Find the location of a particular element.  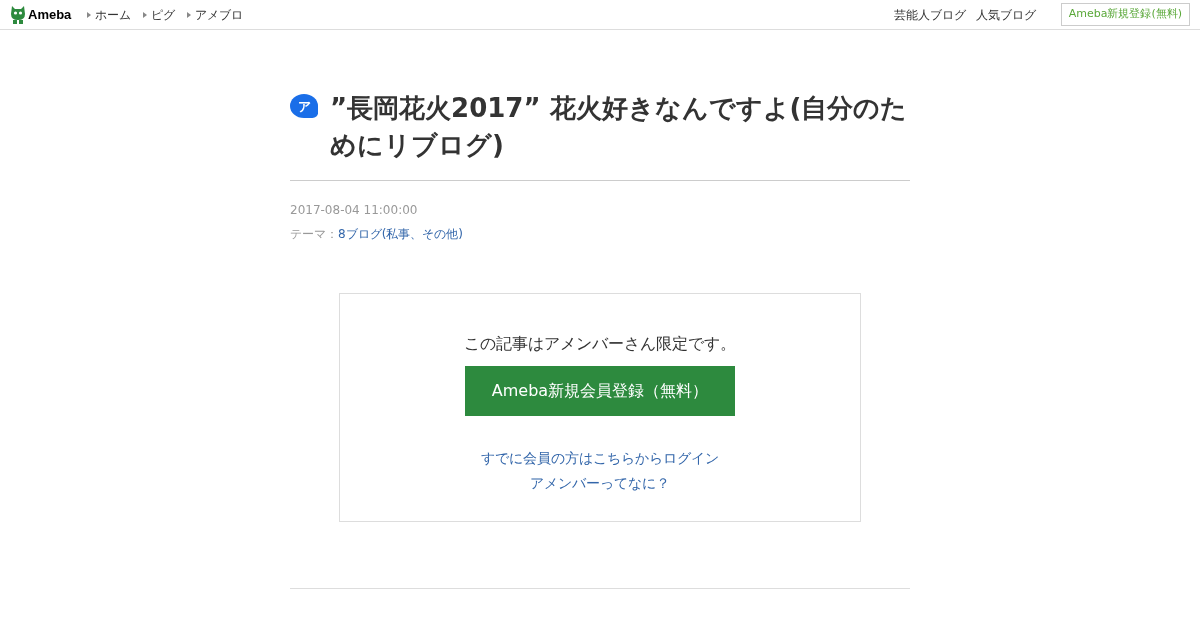

text-link: すでに会員の方はこちらからログイン is located at coordinates (600, 458).